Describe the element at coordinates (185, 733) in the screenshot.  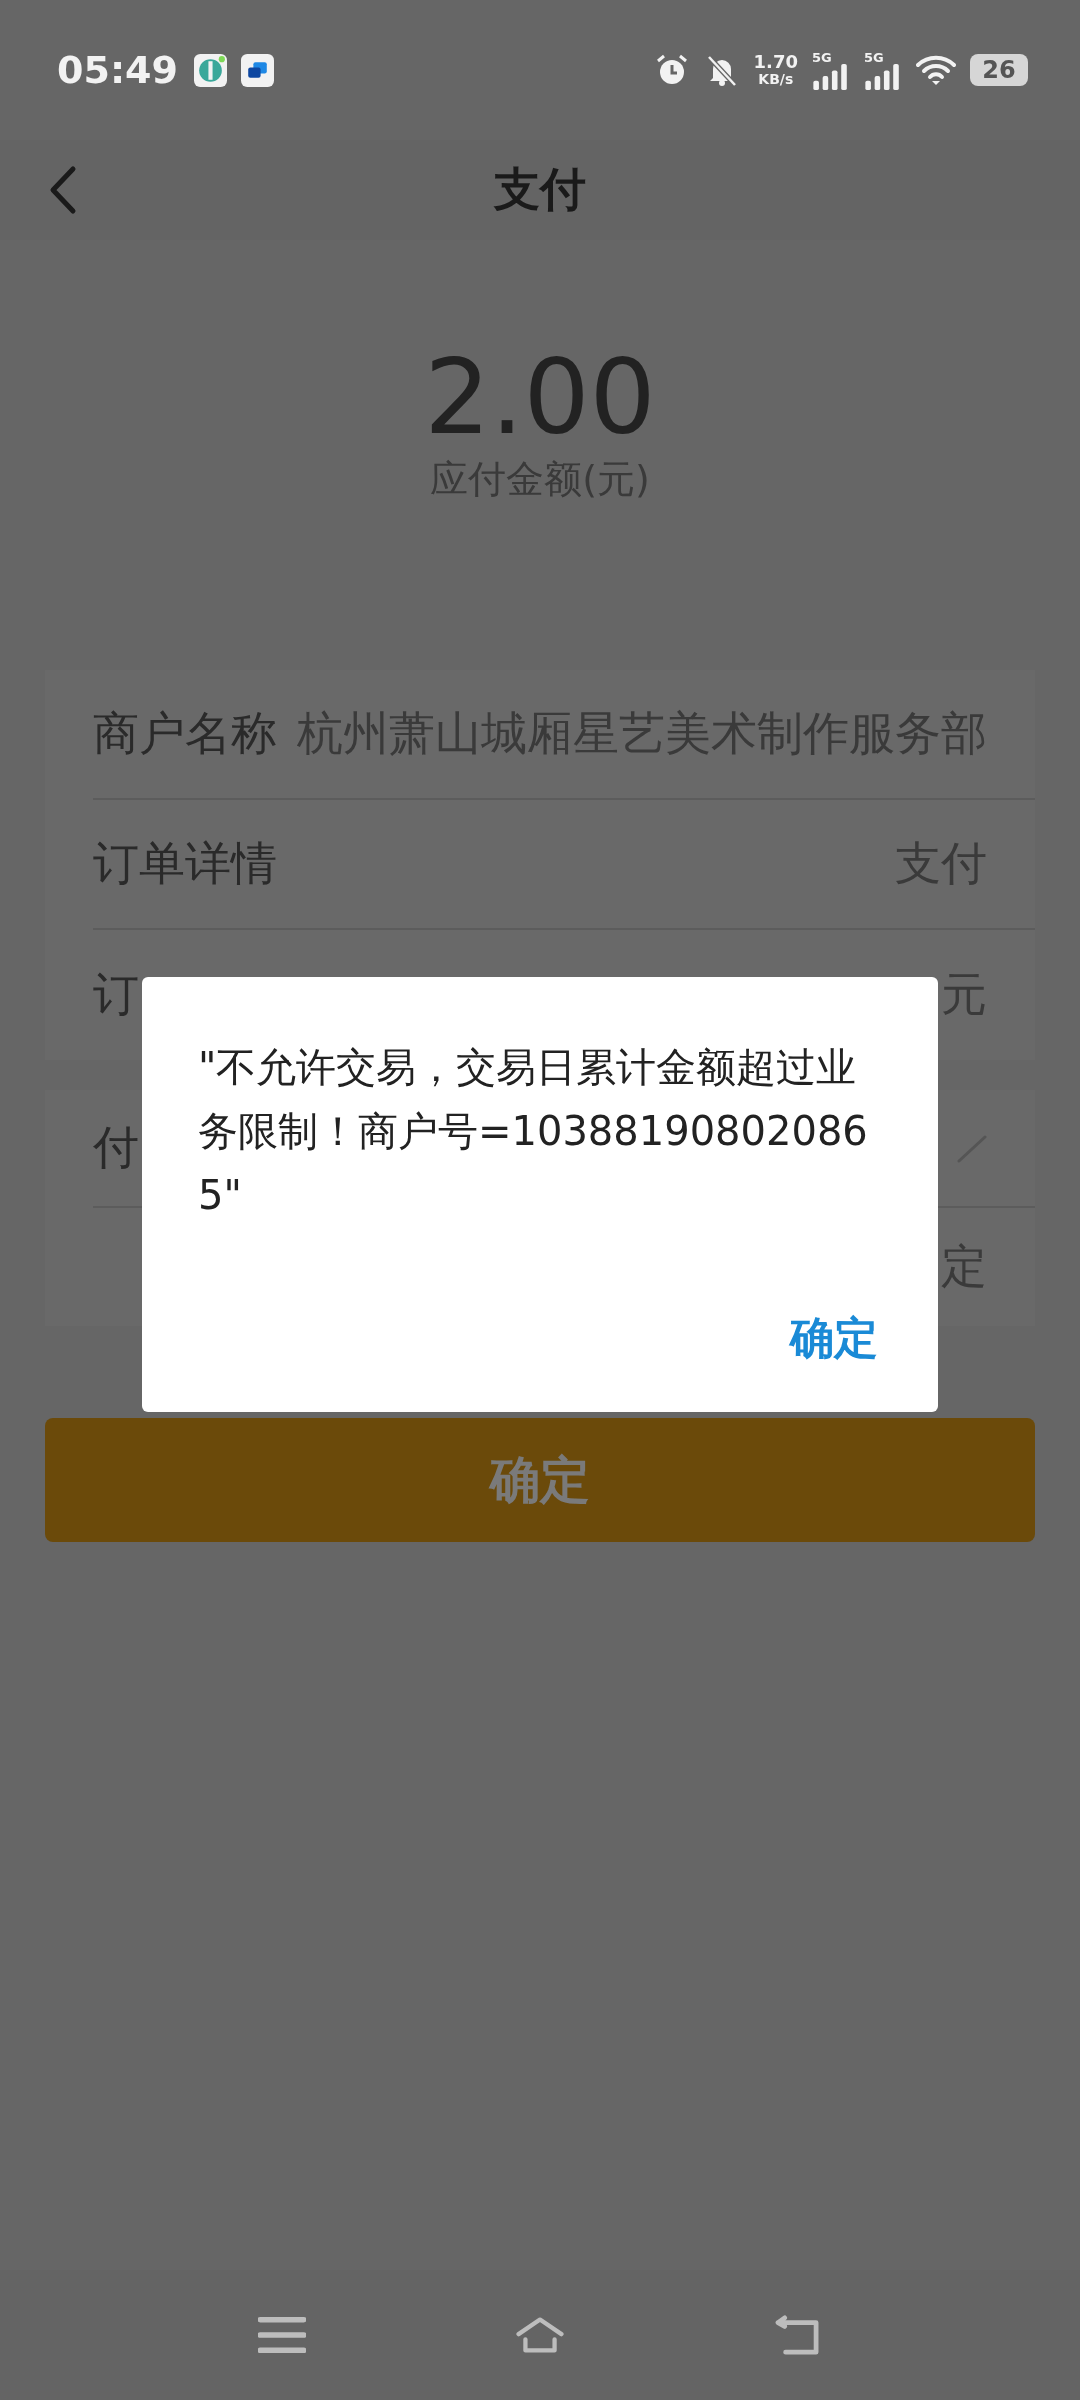
I see `field-label: 商户名称` at that location.